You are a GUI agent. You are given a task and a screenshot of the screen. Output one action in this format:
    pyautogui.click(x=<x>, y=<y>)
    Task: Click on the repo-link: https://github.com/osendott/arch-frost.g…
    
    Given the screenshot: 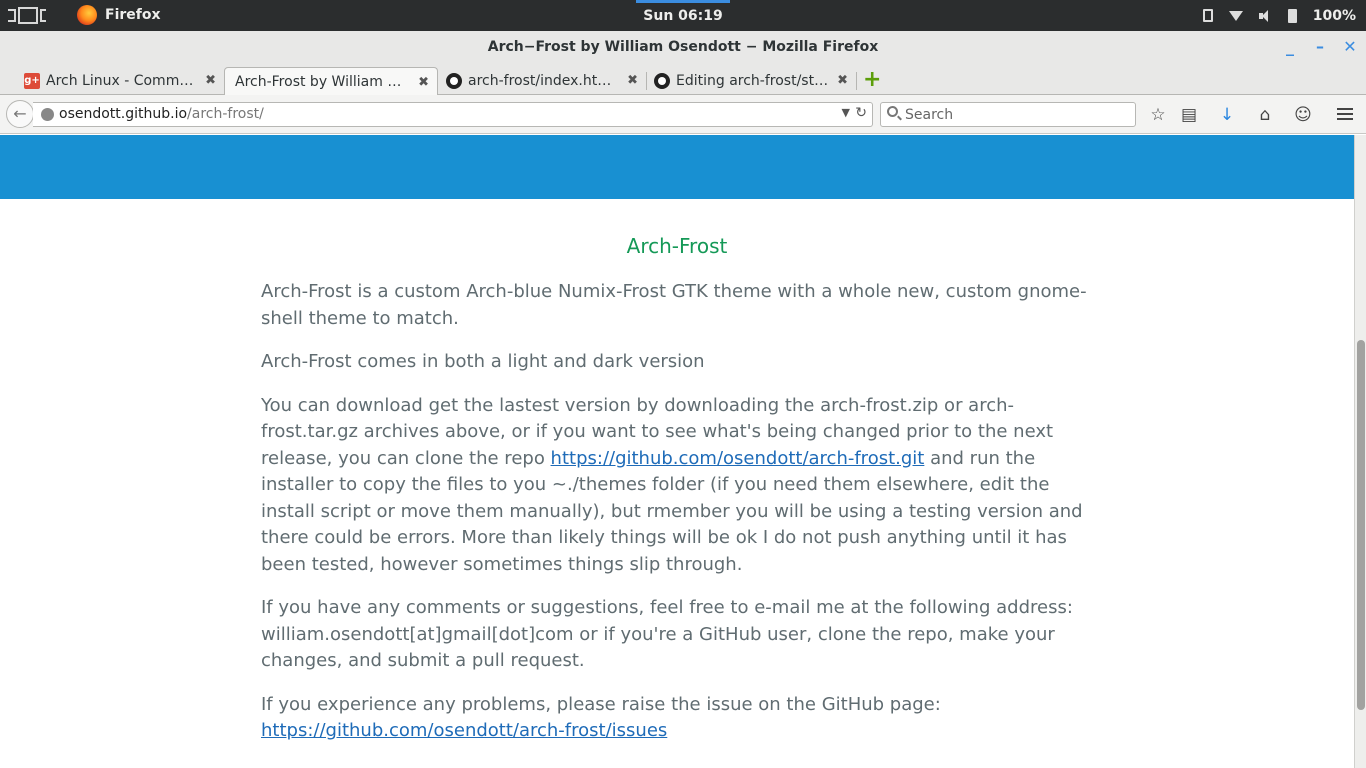 What is the action you would take?
    pyautogui.click(x=738, y=458)
    